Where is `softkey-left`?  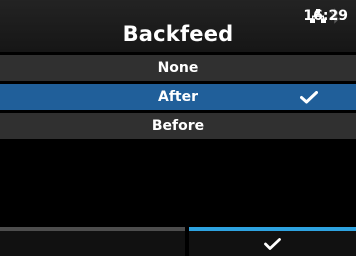
softkey-left is located at coordinates (92, 241).